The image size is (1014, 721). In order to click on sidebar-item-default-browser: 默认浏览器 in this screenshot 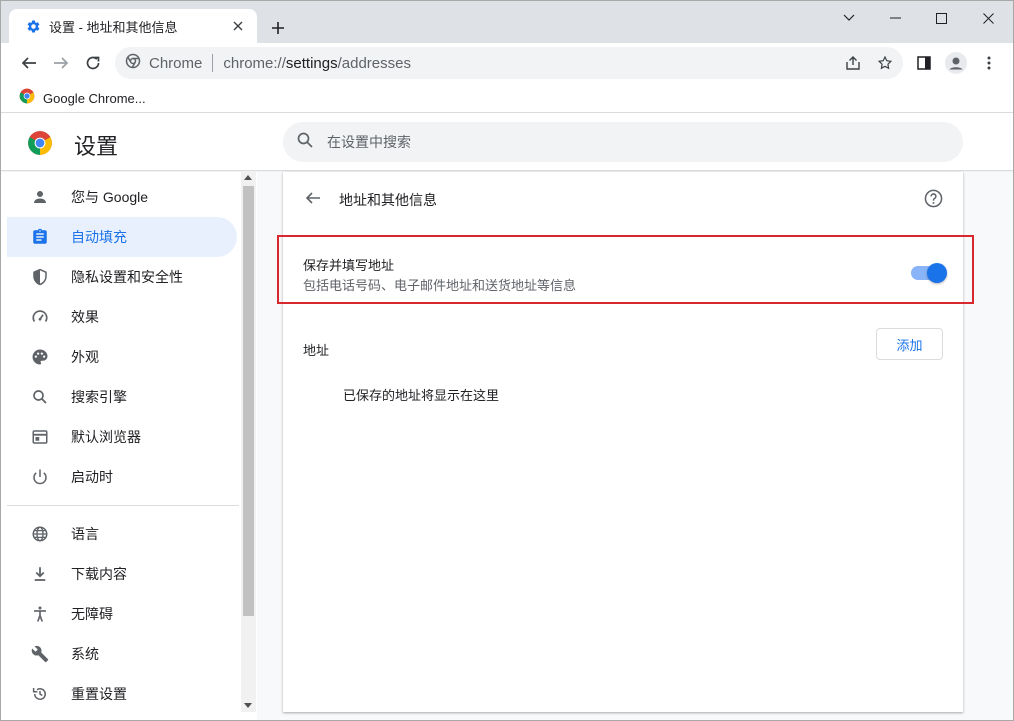, I will do `click(122, 437)`.